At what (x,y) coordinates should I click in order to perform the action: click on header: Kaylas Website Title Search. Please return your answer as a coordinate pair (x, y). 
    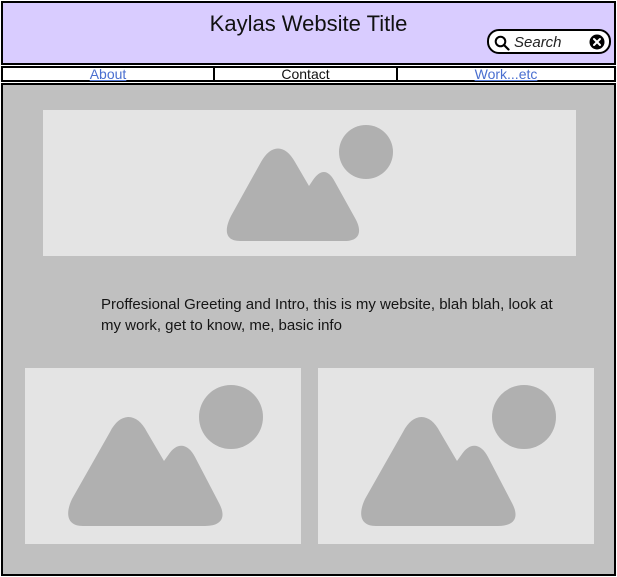
    Looking at the image, I should click on (308, 33).